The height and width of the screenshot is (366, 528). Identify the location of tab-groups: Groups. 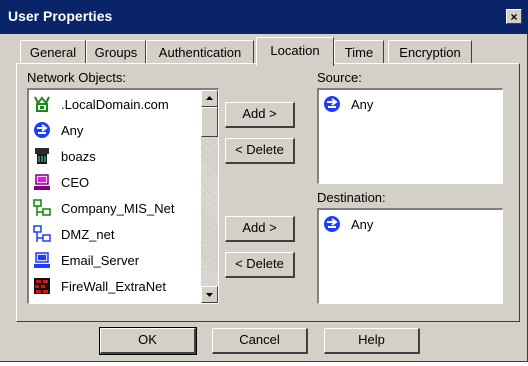
(116, 52).